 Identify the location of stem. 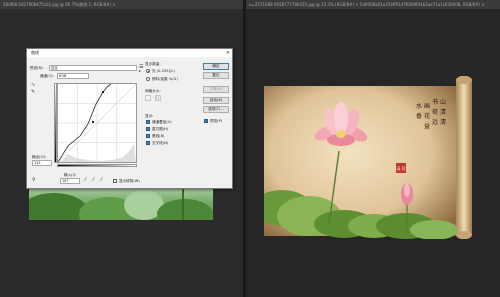
(183, 202).